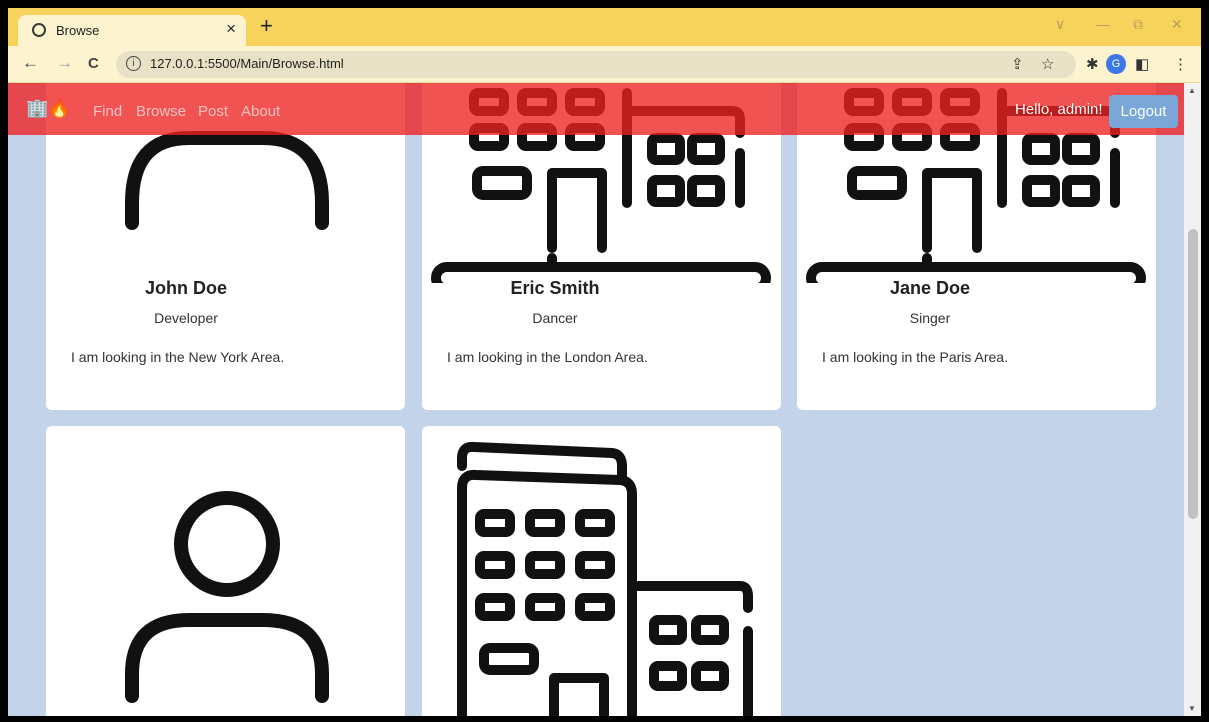  I want to click on scroll-up-icon: ▲, so click(1192, 90).